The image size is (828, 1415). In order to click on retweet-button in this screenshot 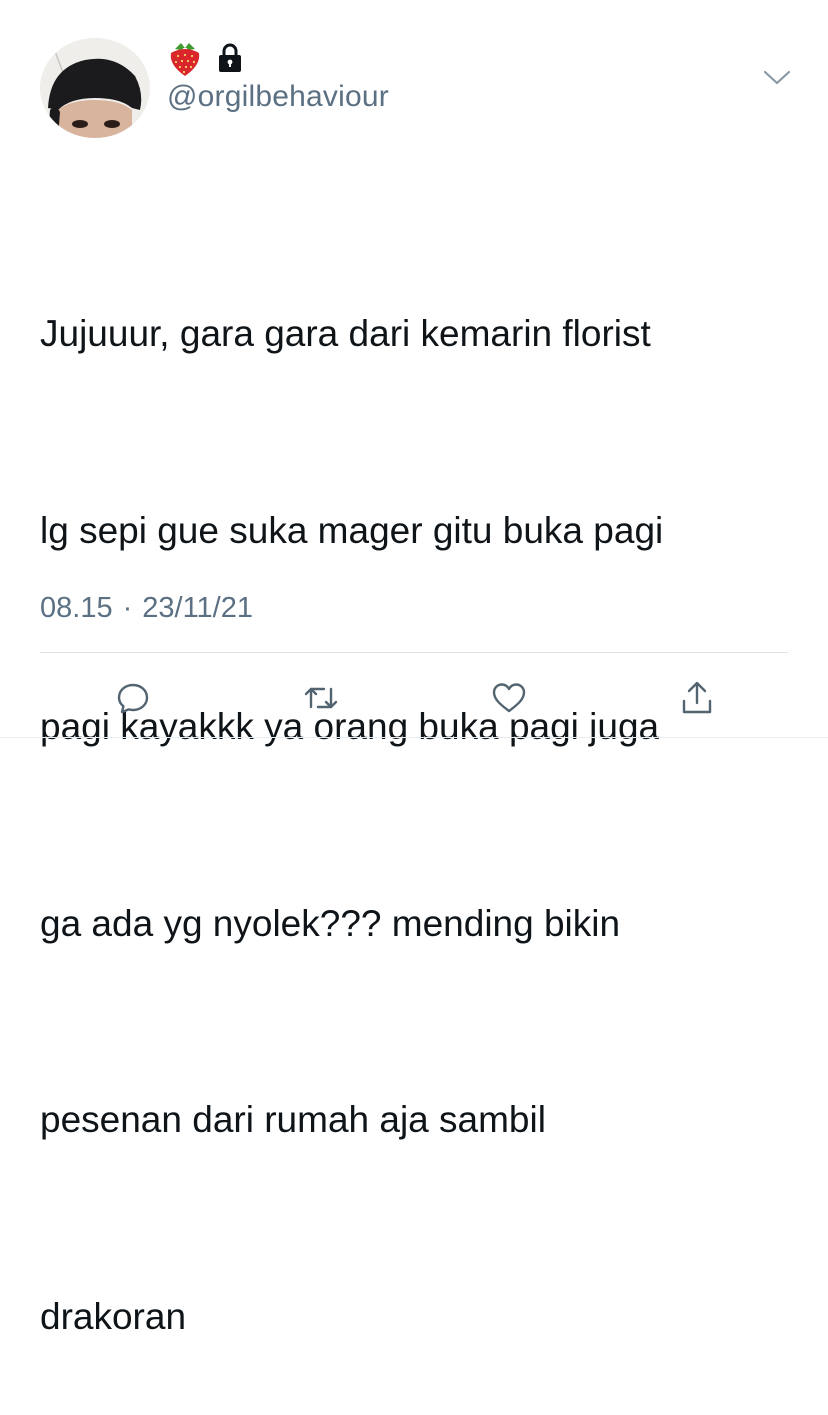, I will do `click(321, 698)`.